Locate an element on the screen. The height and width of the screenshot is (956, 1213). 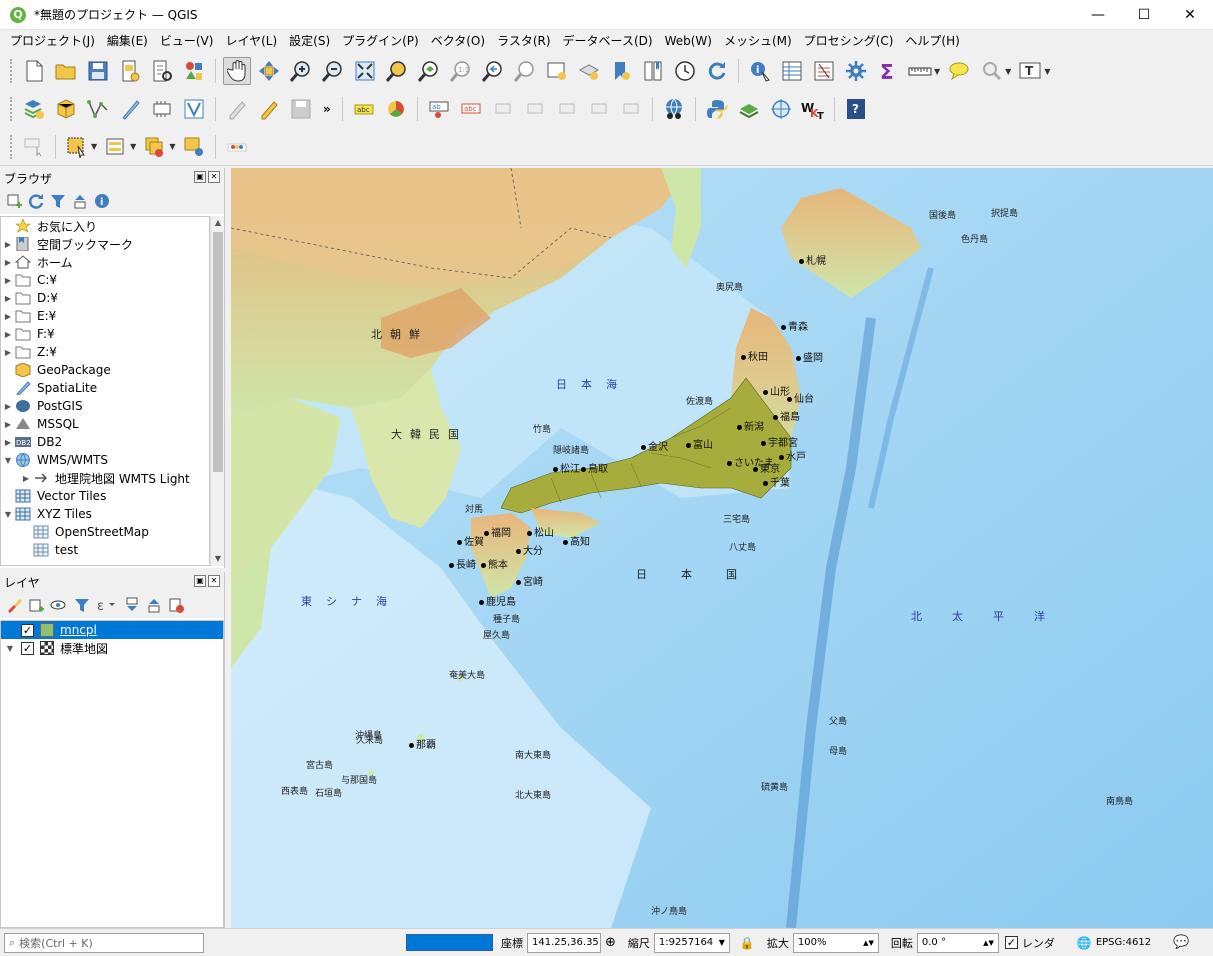
browser-item: ▶ PostGIS is located at coordinates (105, 406).